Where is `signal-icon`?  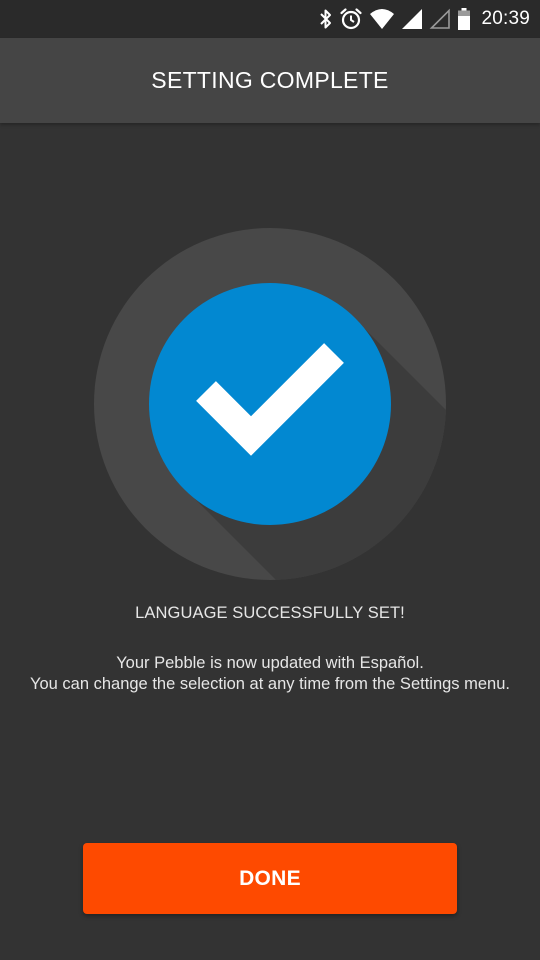
signal-icon is located at coordinates (412, 19).